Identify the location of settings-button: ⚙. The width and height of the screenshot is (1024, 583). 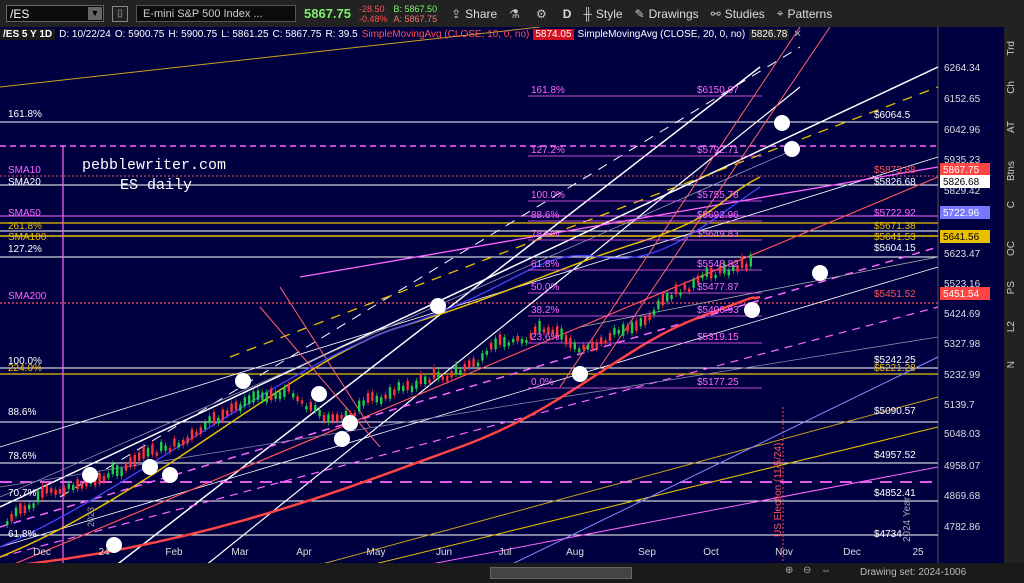
(543, 14).